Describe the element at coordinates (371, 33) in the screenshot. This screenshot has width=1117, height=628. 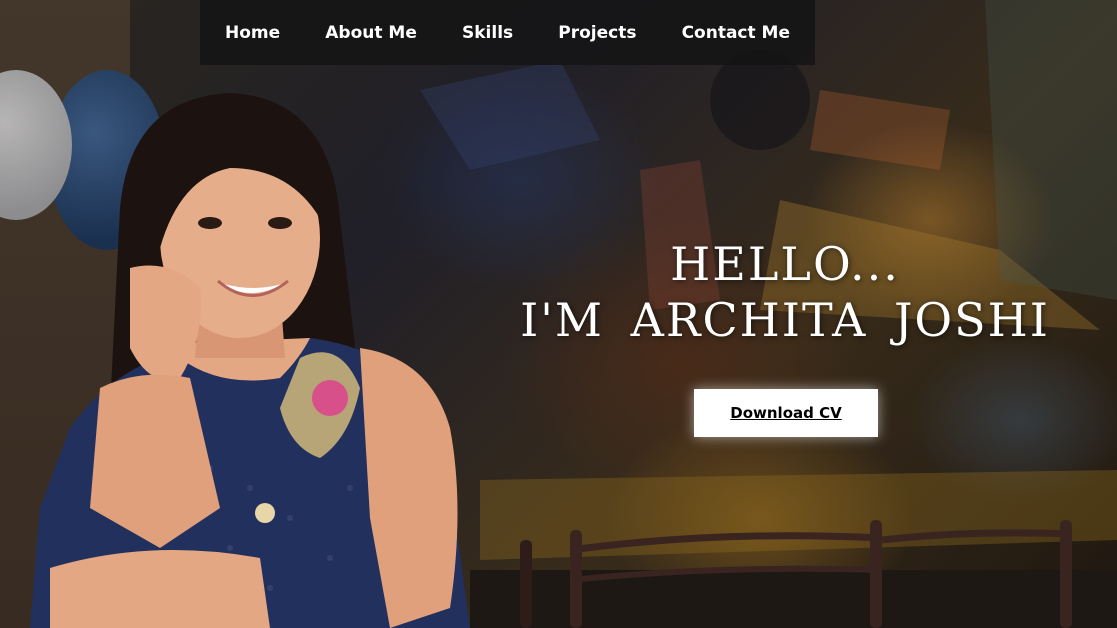
I see `nav-about-me: About Me` at that location.